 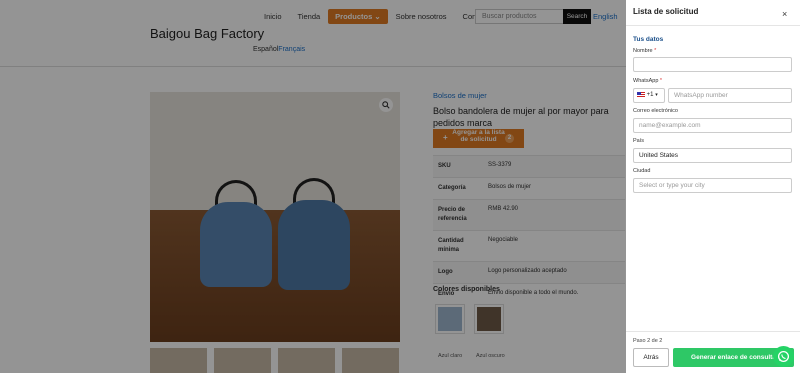 I want to click on country-code-select: +1 ▾, so click(x=649, y=95).